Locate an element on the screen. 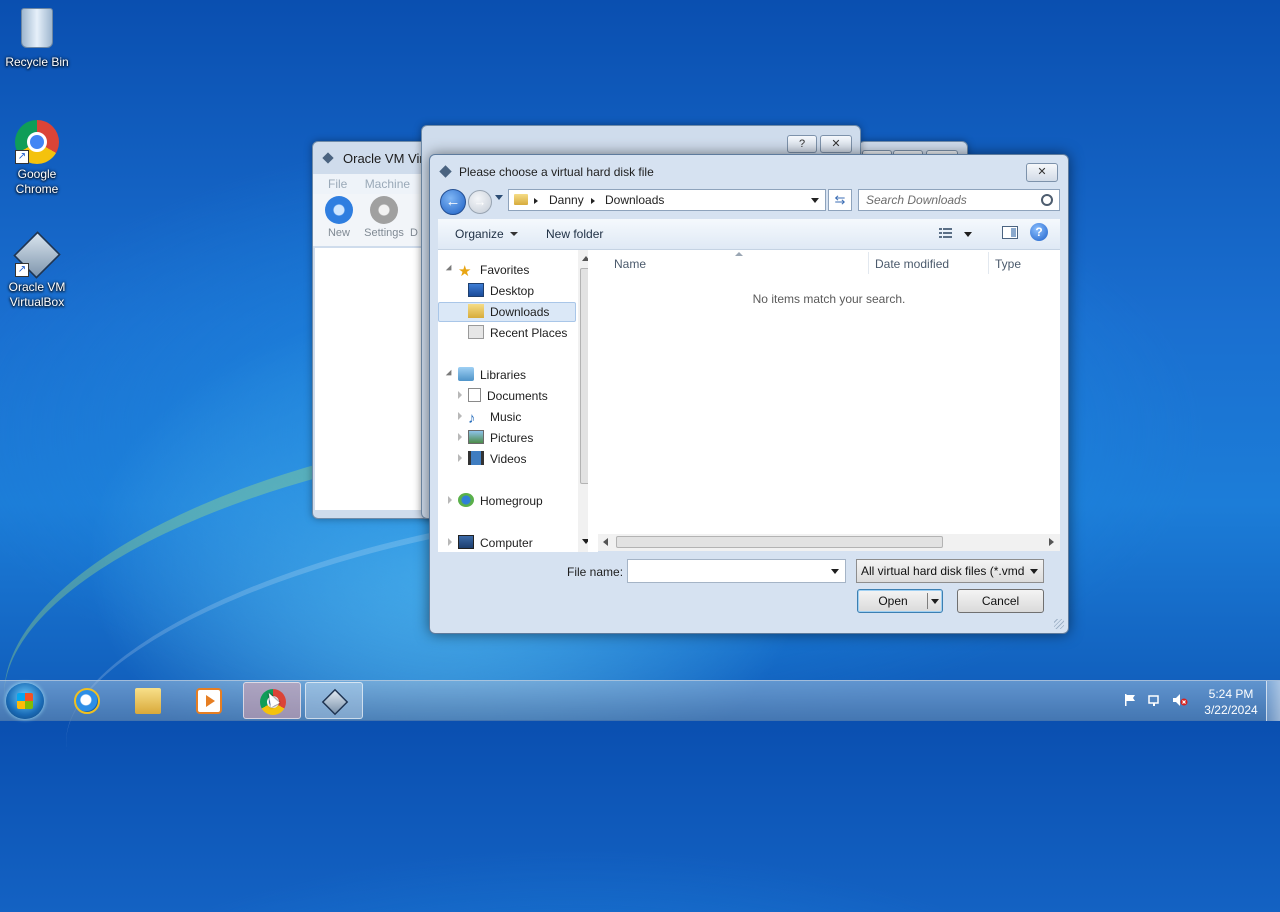 The image size is (1280, 912). nav-label: Desktop is located at coordinates (512, 291).